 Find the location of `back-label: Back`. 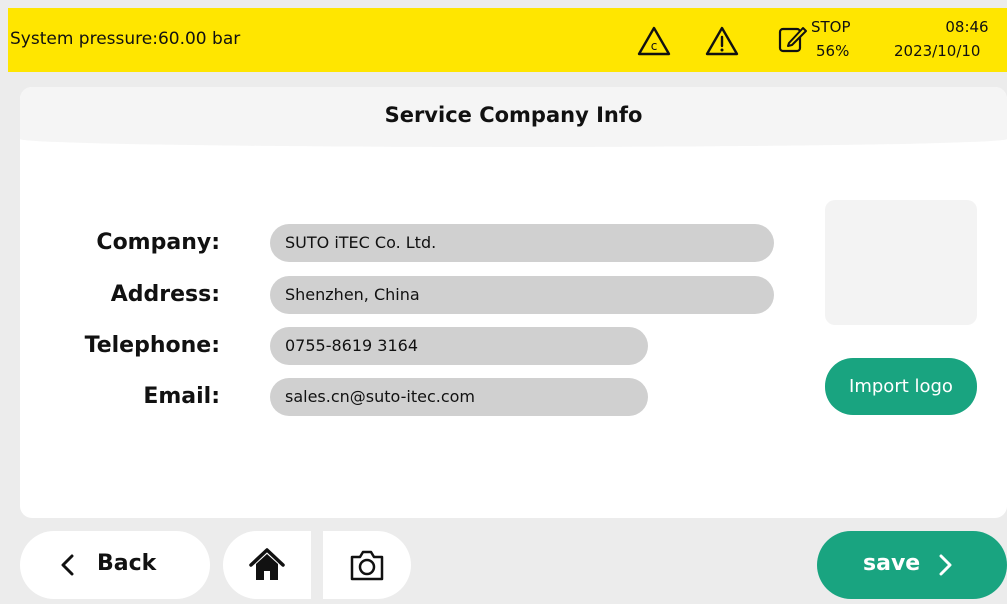

back-label: Back is located at coordinates (127, 563).